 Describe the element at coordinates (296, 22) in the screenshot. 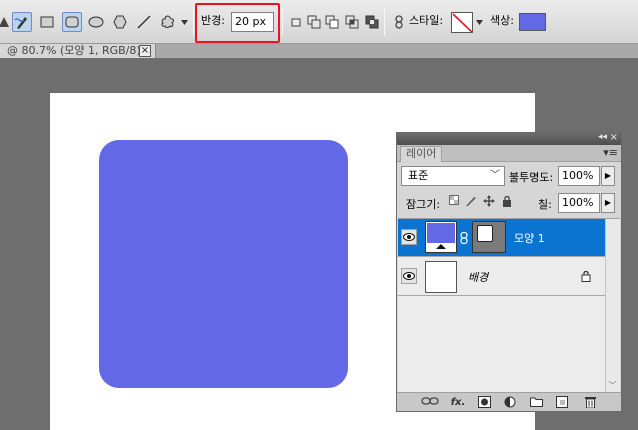

I see `new-shape-layer-icon` at that location.